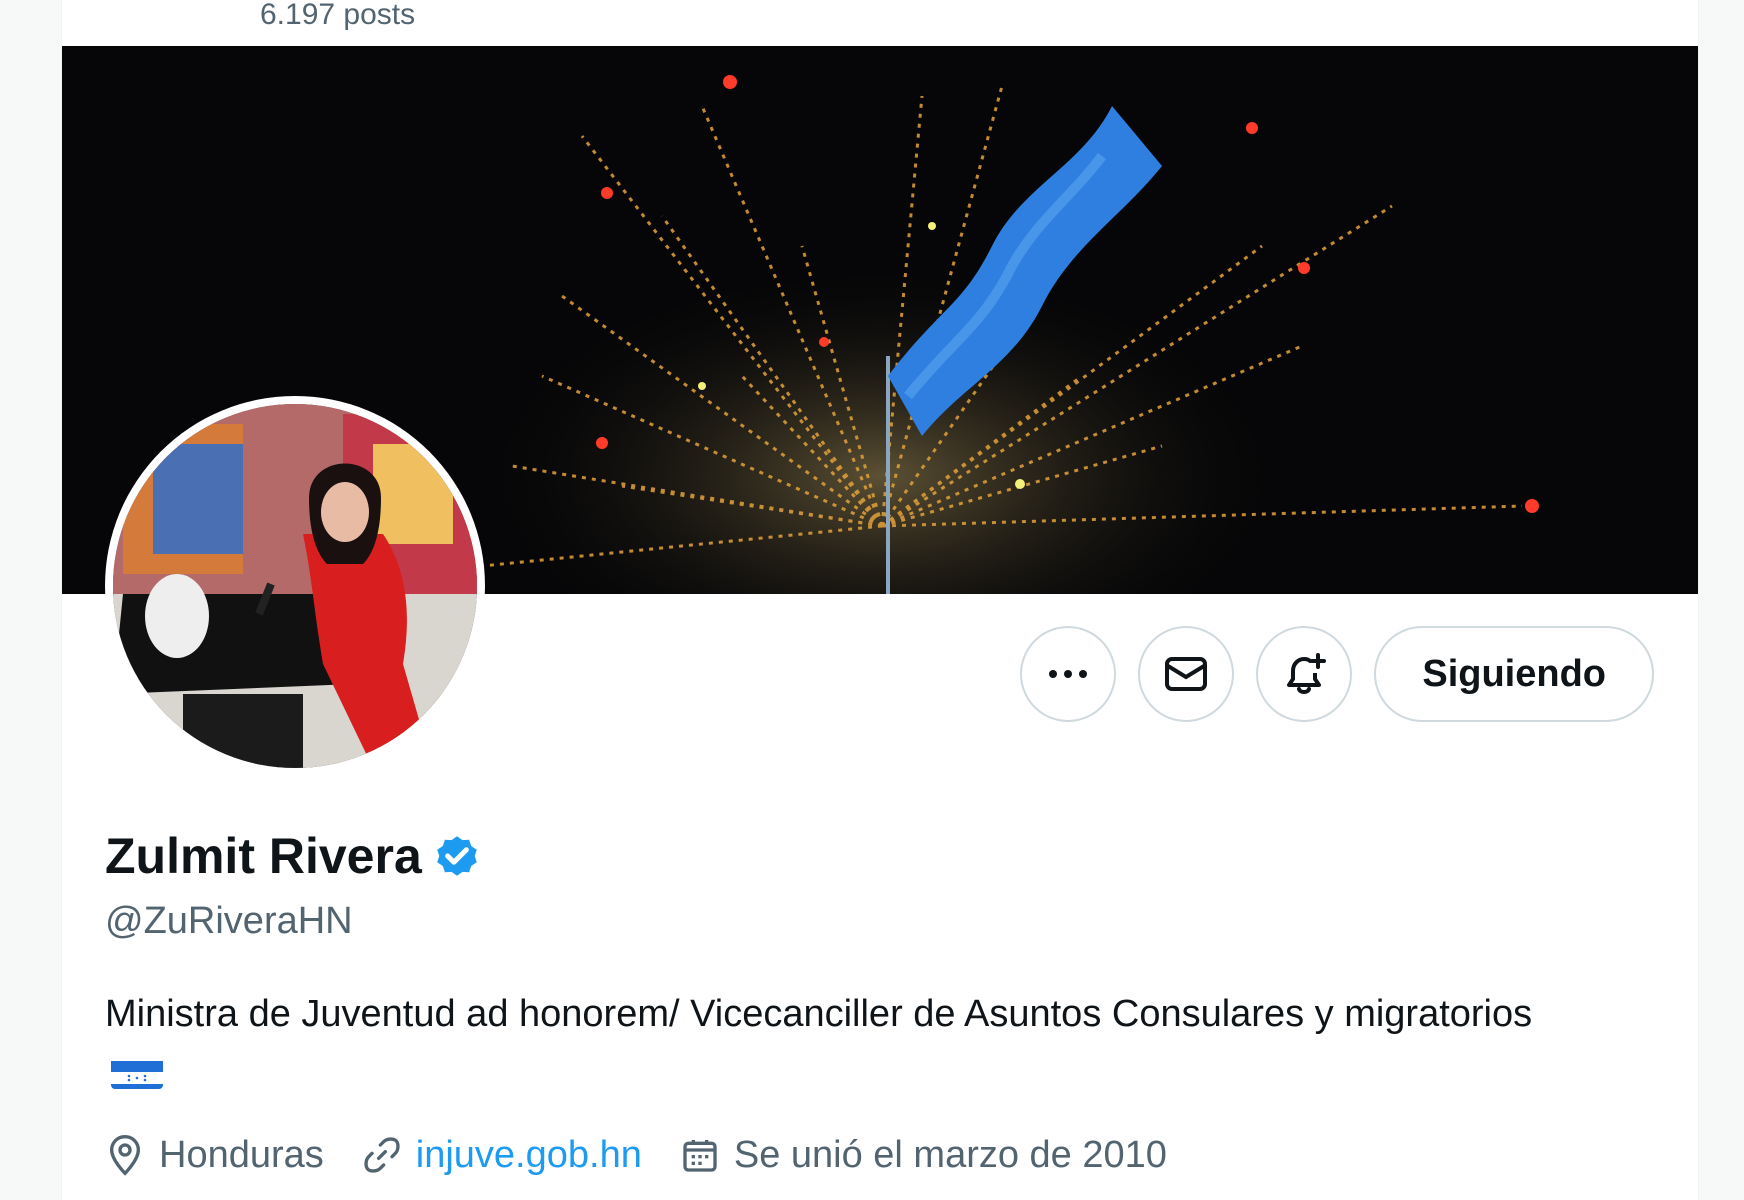 This screenshot has height=1200, width=1744. I want to click on name-row: Zulmit Rivera, so click(293, 856).